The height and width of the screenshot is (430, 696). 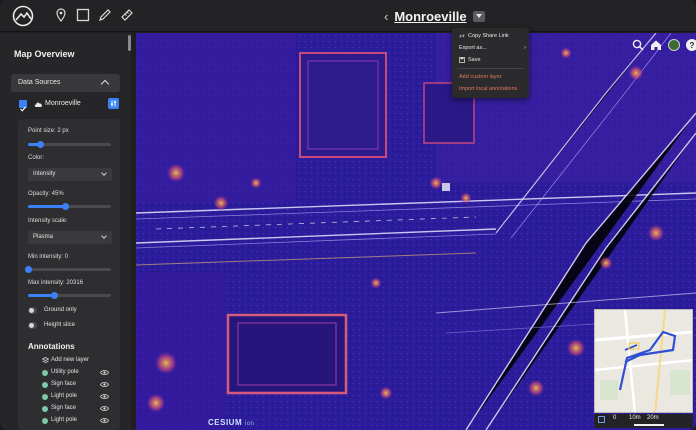 I want to click on search-icon, so click(x=638, y=45).